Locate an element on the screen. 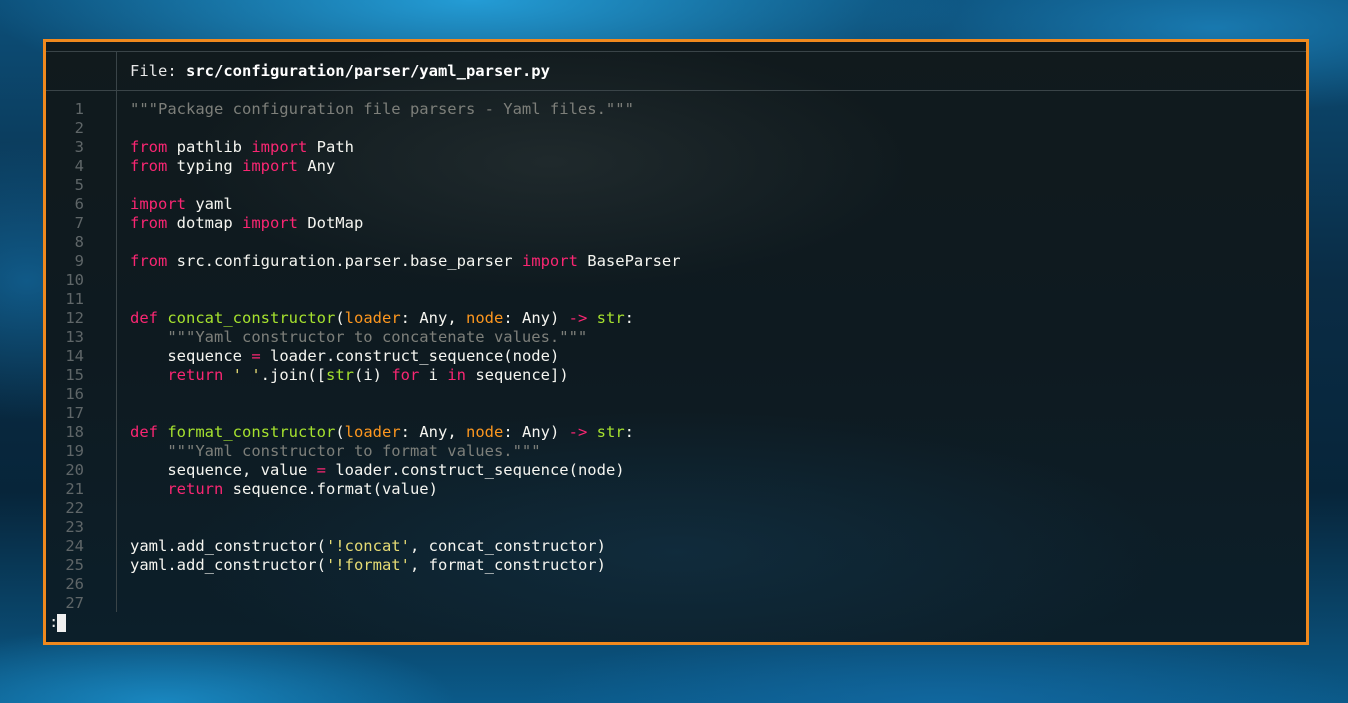 The width and height of the screenshot is (1348, 703). code-token: DotMap is located at coordinates (330, 223).